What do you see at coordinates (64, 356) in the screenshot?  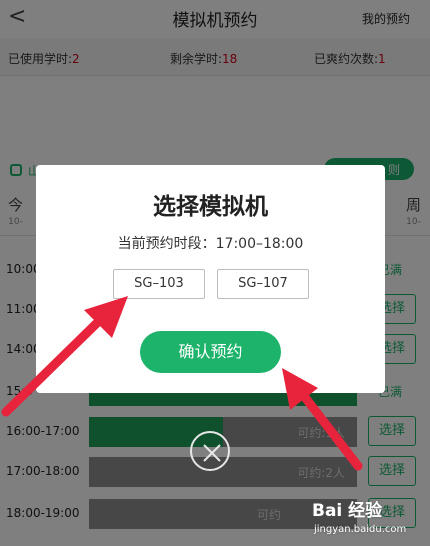 I see `arrow-to-sg103-icon` at bounding box center [64, 356].